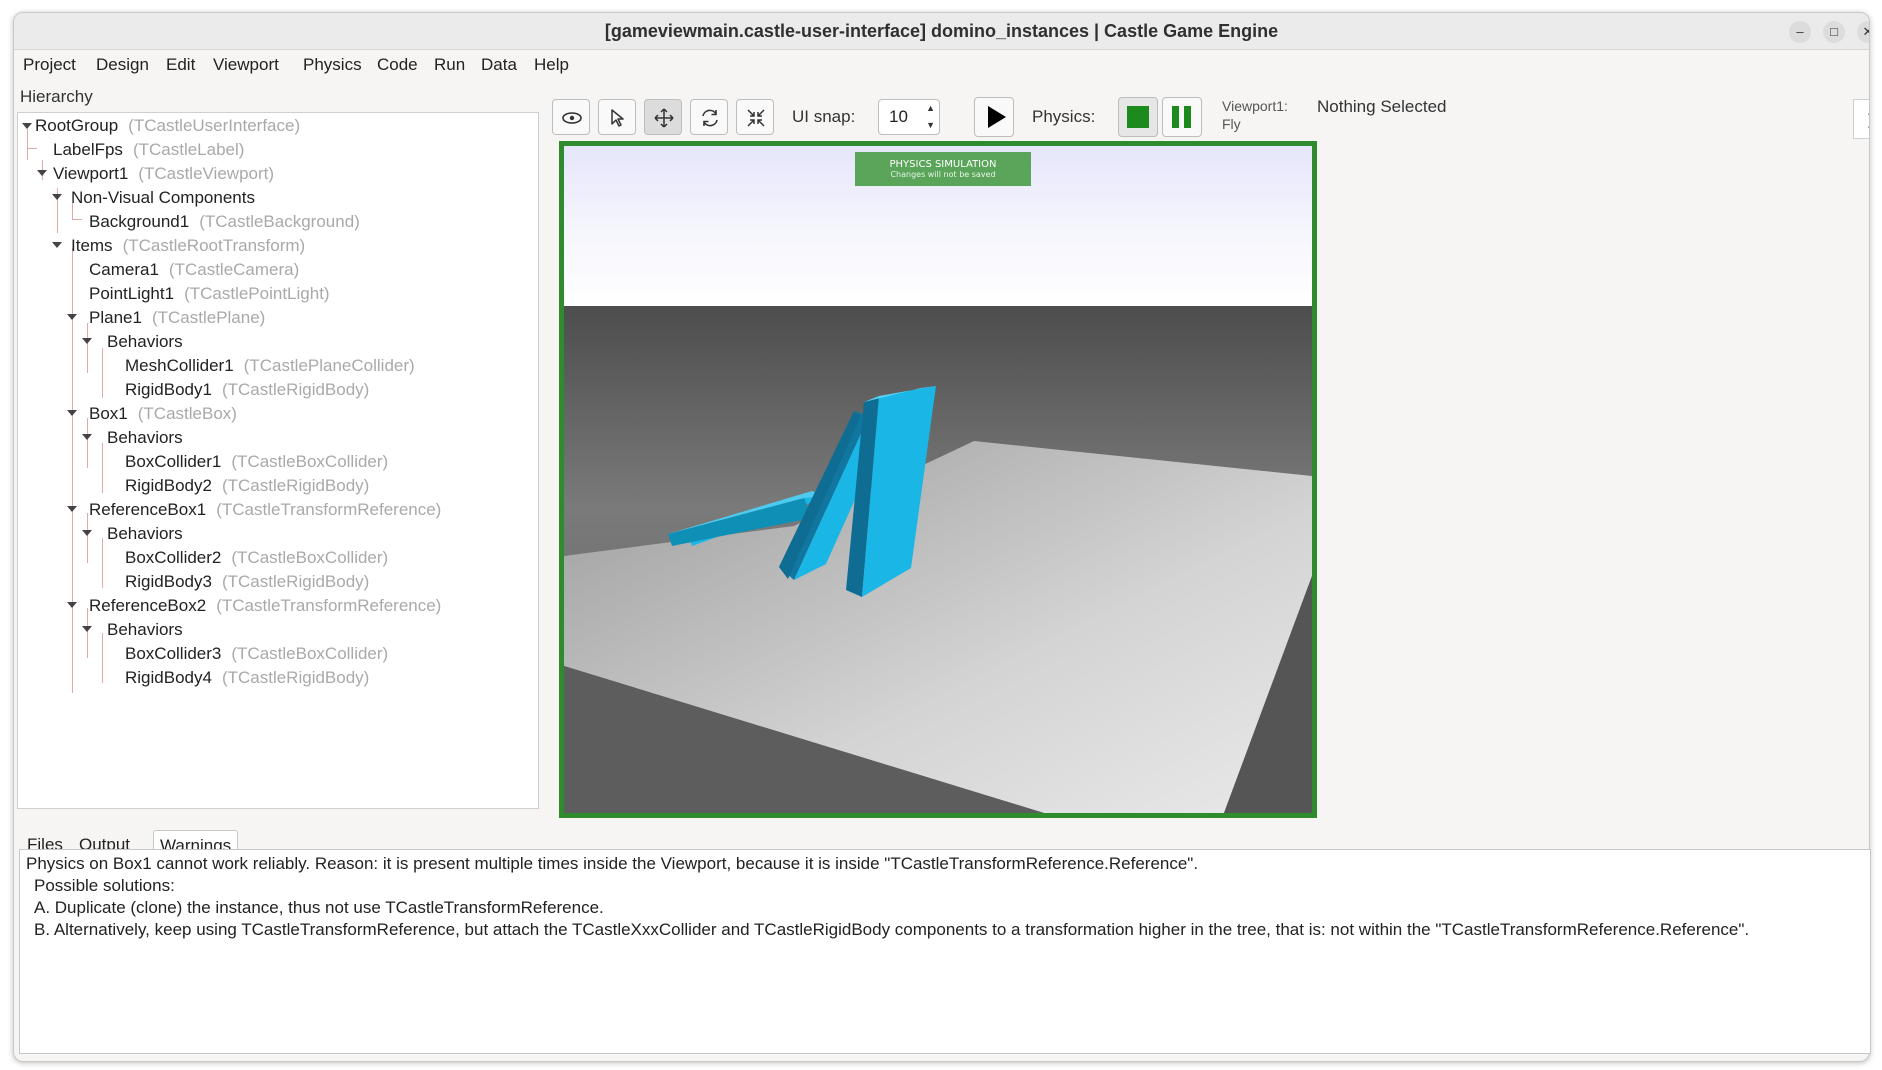  What do you see at coordinates (930, 125) in the screenshot?
I see `spin-down-icon: ▼` at bounding box center [930, 125].